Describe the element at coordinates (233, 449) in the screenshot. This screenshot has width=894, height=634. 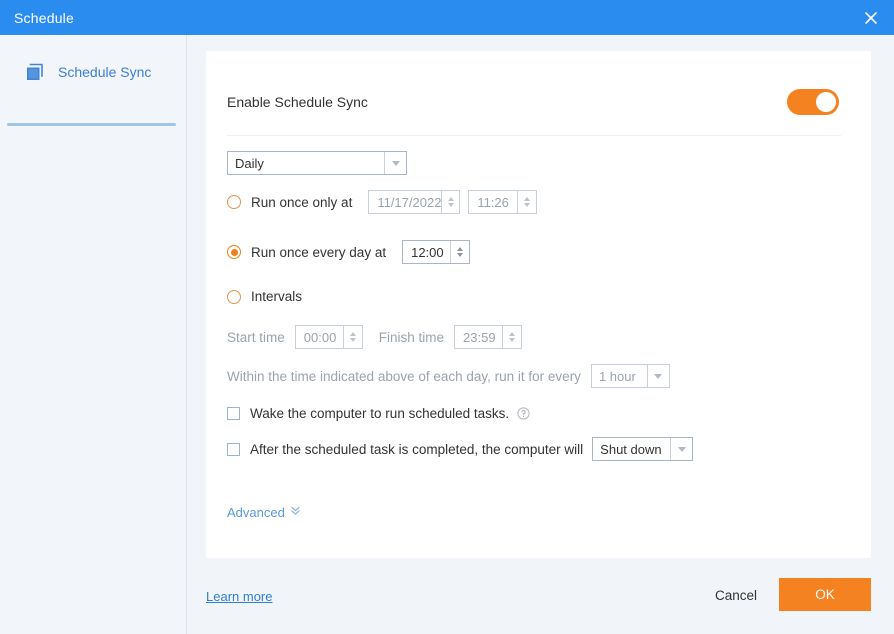
I see `after-task-checkbox` at that location.